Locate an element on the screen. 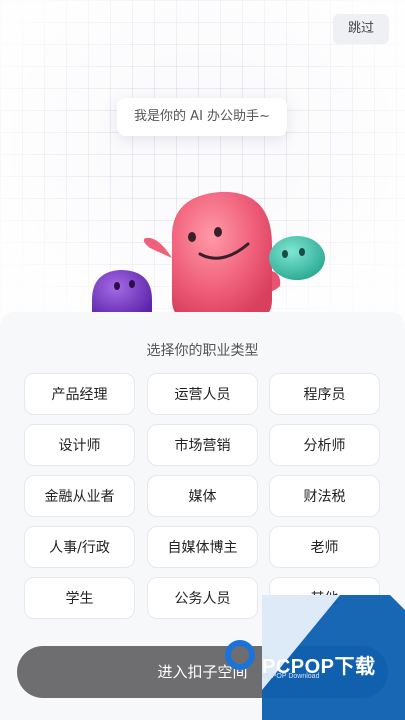 Image resolution: width=405 pixels, height=720 pixels. career-option: 财法税 is located at coordinates (324, 496).